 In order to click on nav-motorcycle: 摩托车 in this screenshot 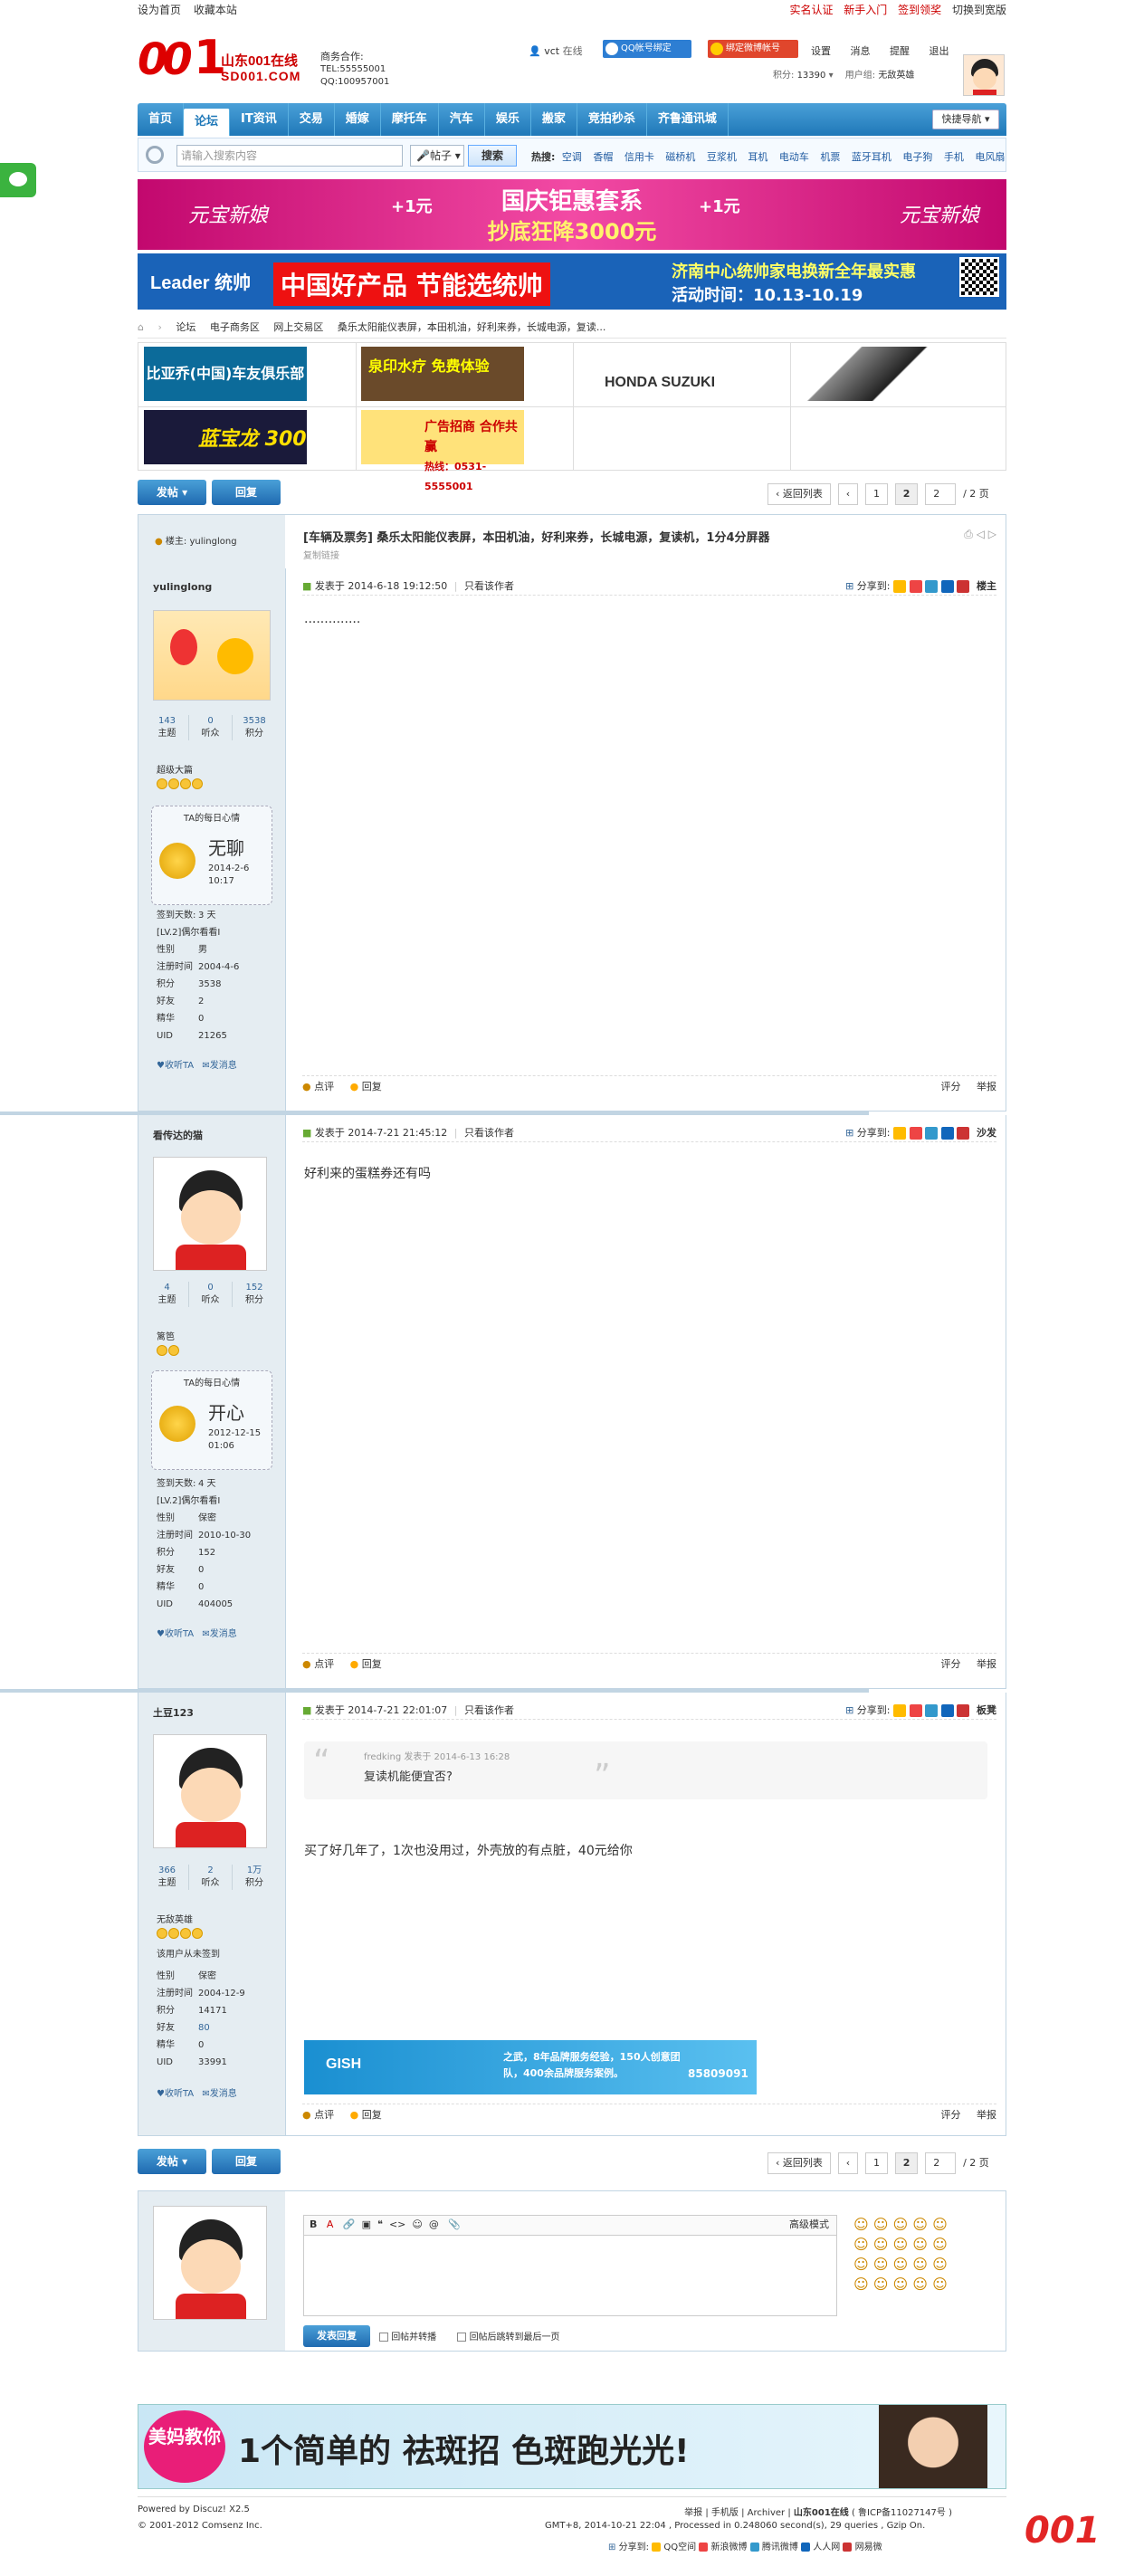, I will do `click(410, 120)`.